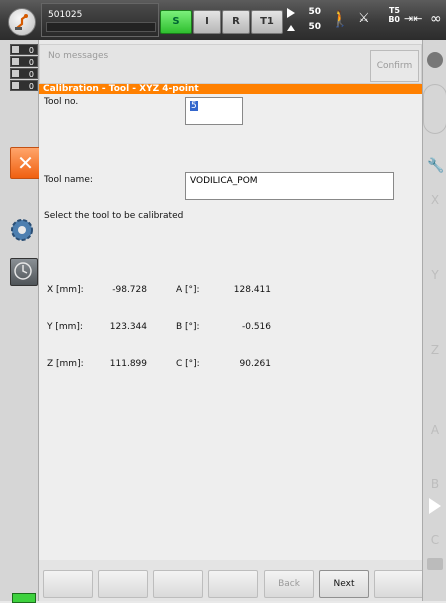  I want to click on close-window-button: ✕, so click(25, 163).